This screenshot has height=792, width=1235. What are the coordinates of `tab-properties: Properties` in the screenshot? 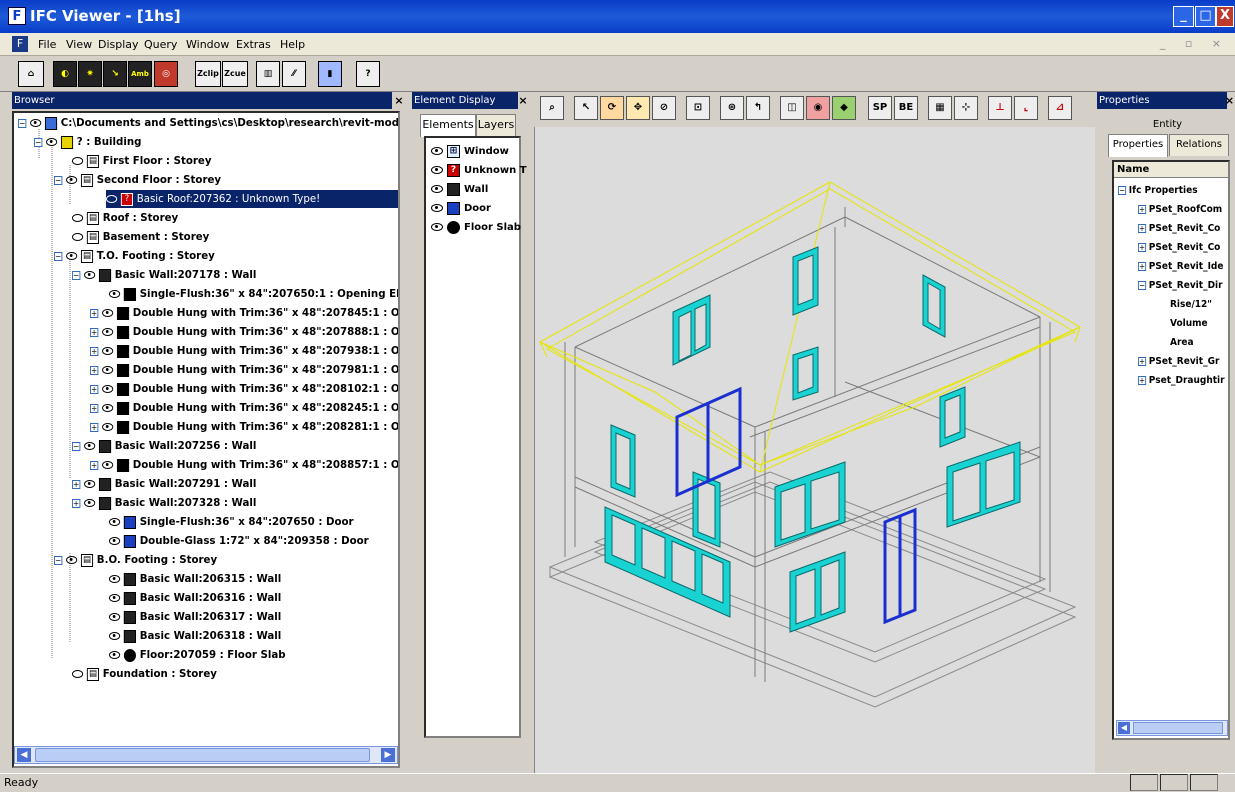 It's located at (1138, 145).